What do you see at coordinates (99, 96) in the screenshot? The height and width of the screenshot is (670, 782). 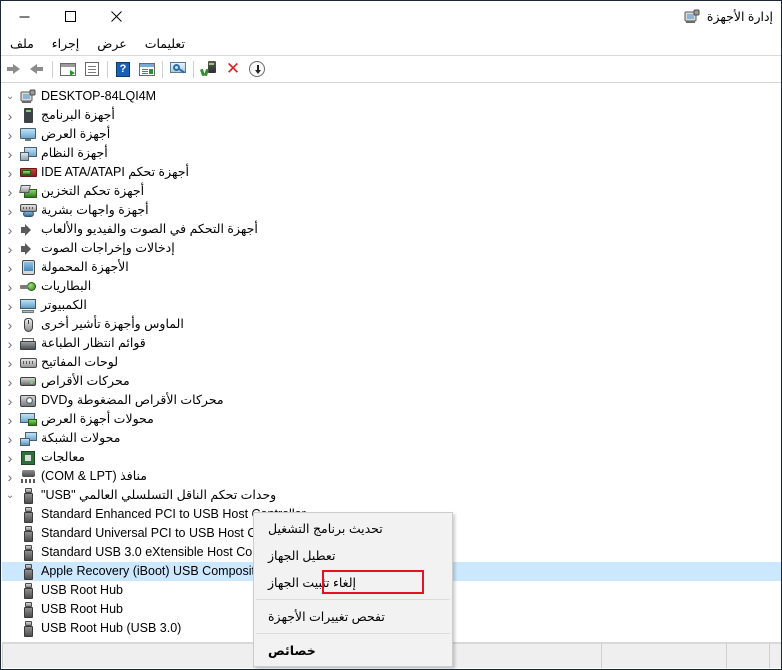 I see `tree-root-label: DESKTOP-84LQI4M` at bounding box center [99, 96].